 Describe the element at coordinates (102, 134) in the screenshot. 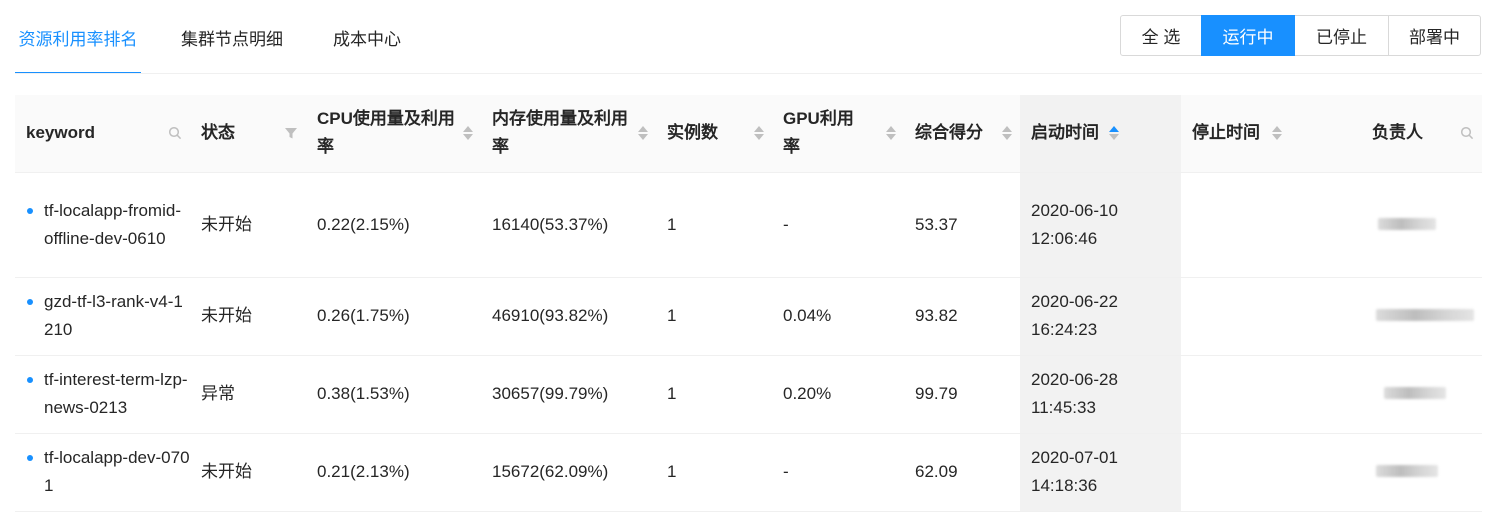

I see `column-header-keyword: keyword` at that location.